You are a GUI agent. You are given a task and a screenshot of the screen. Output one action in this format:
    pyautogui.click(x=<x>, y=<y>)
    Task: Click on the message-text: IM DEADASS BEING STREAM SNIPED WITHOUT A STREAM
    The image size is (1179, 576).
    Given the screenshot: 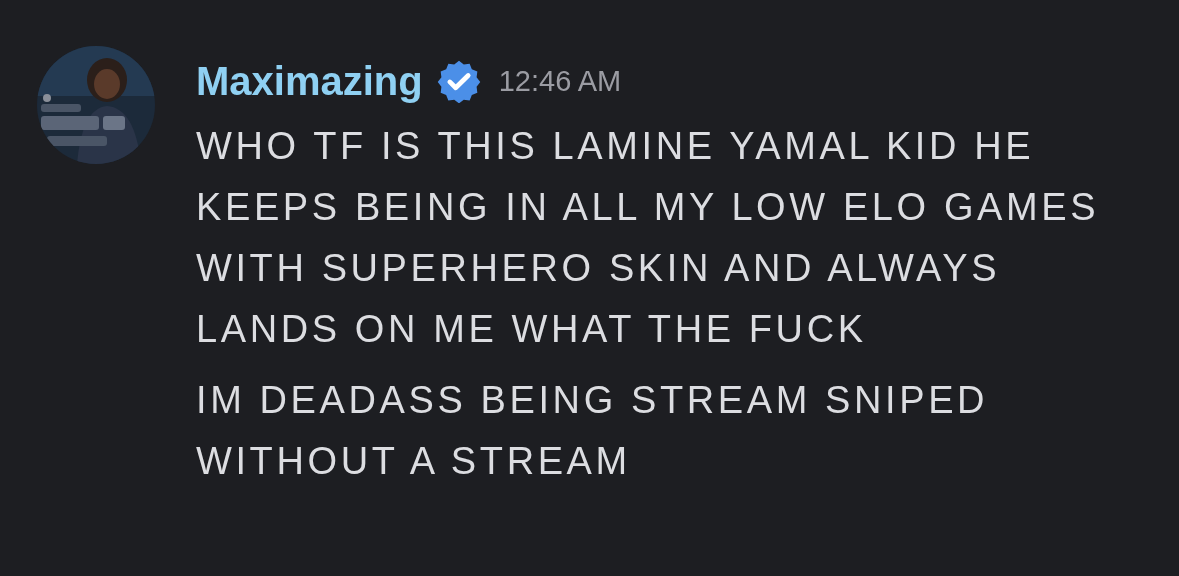 What is the action you would take?
    pyautogui.click(x=593, y=431)
    